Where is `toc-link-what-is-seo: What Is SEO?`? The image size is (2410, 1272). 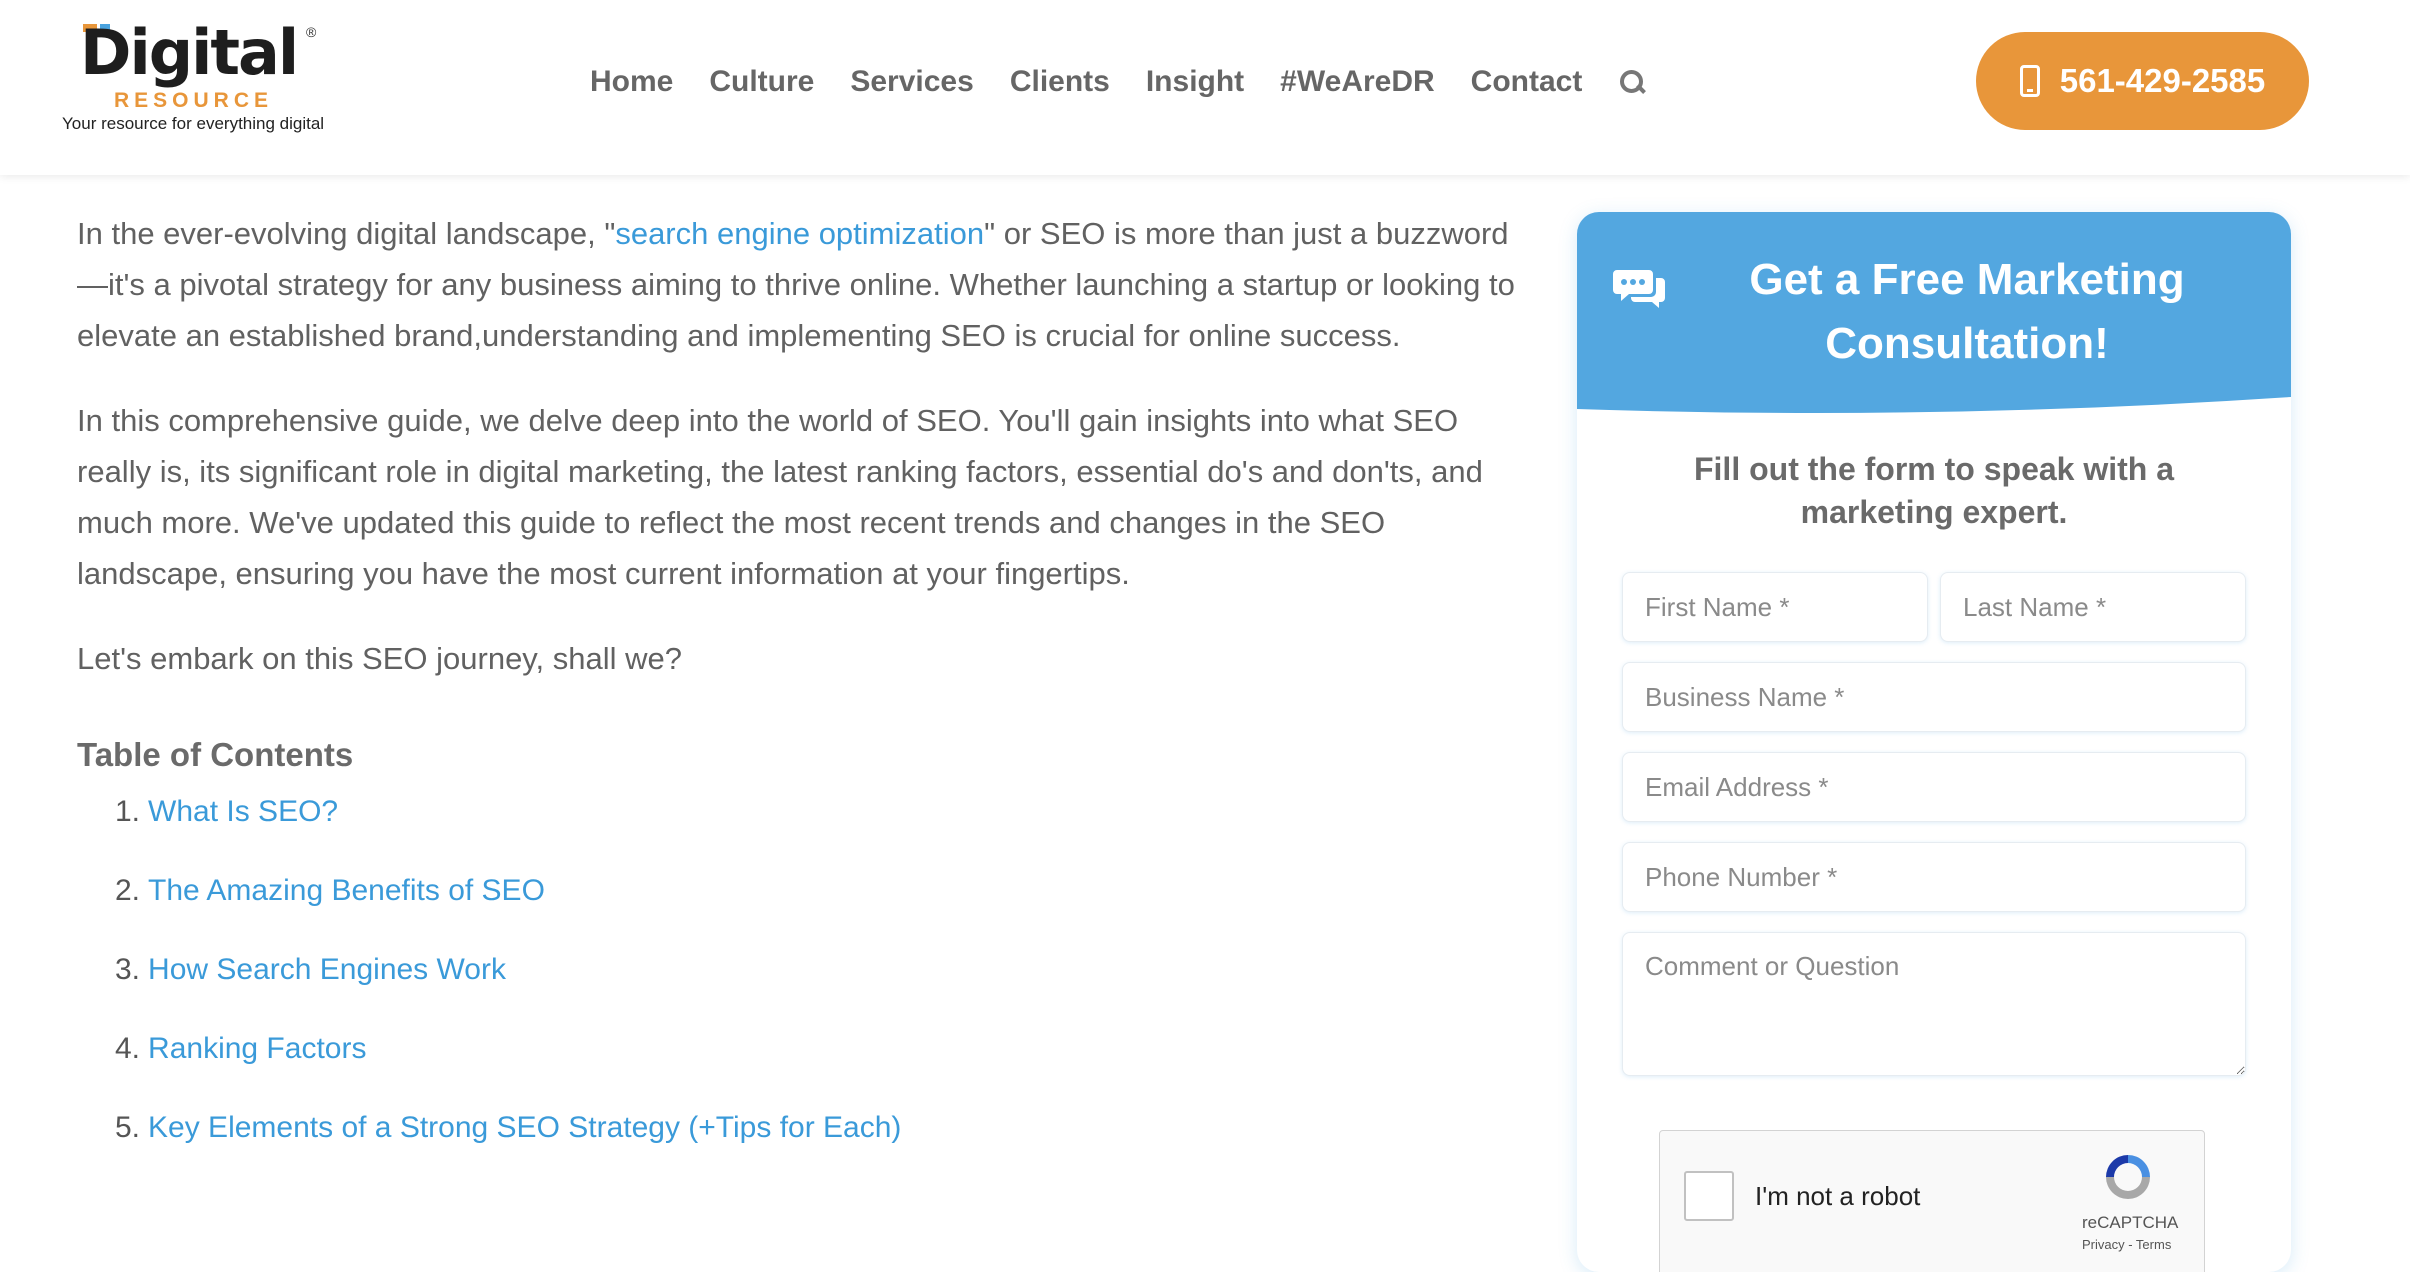 toc-link-what-is-seo: What Is SEO? is located at coordinates (243, 811).